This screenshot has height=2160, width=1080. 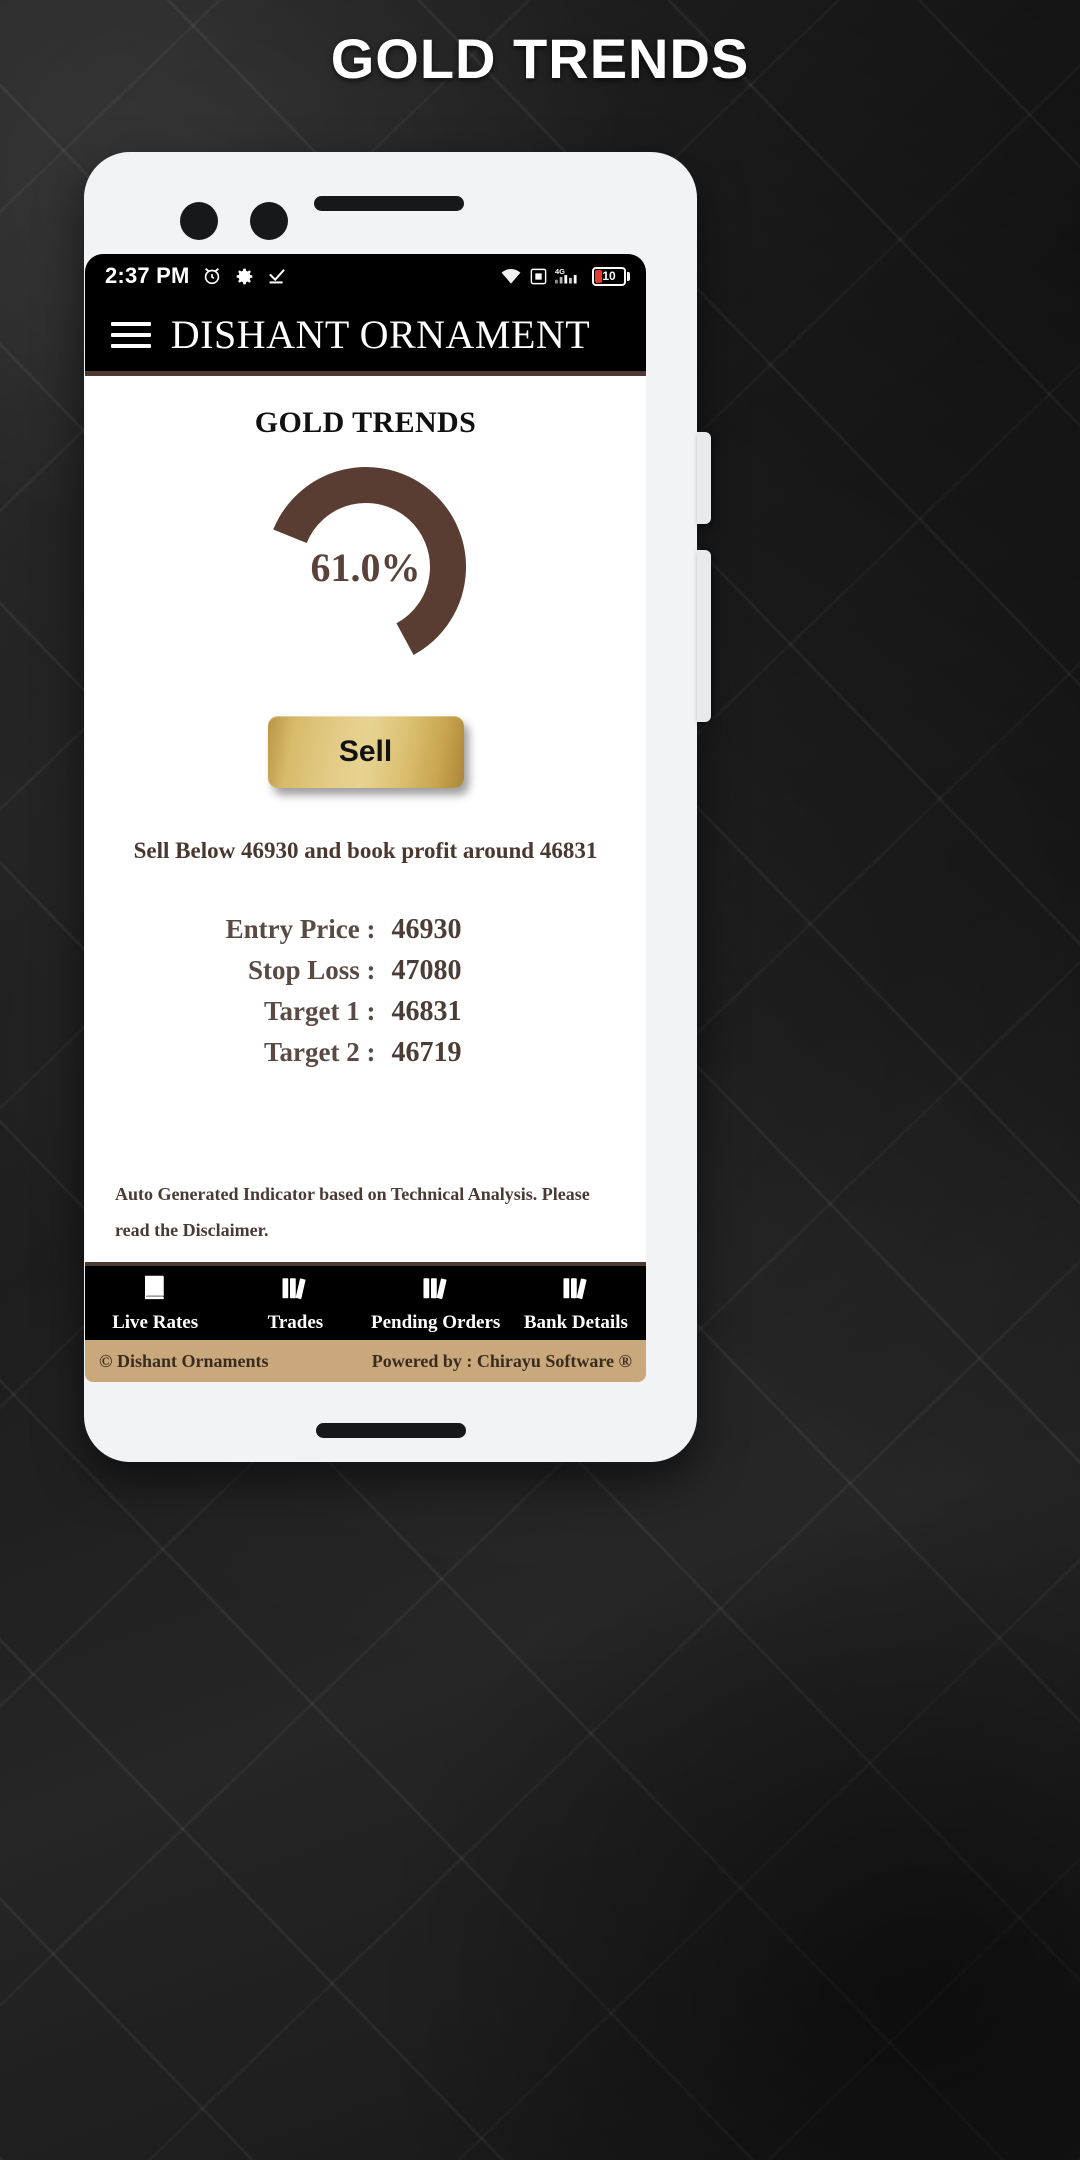 I want to click on detail-value: 47080, so click(x=426, y=970).